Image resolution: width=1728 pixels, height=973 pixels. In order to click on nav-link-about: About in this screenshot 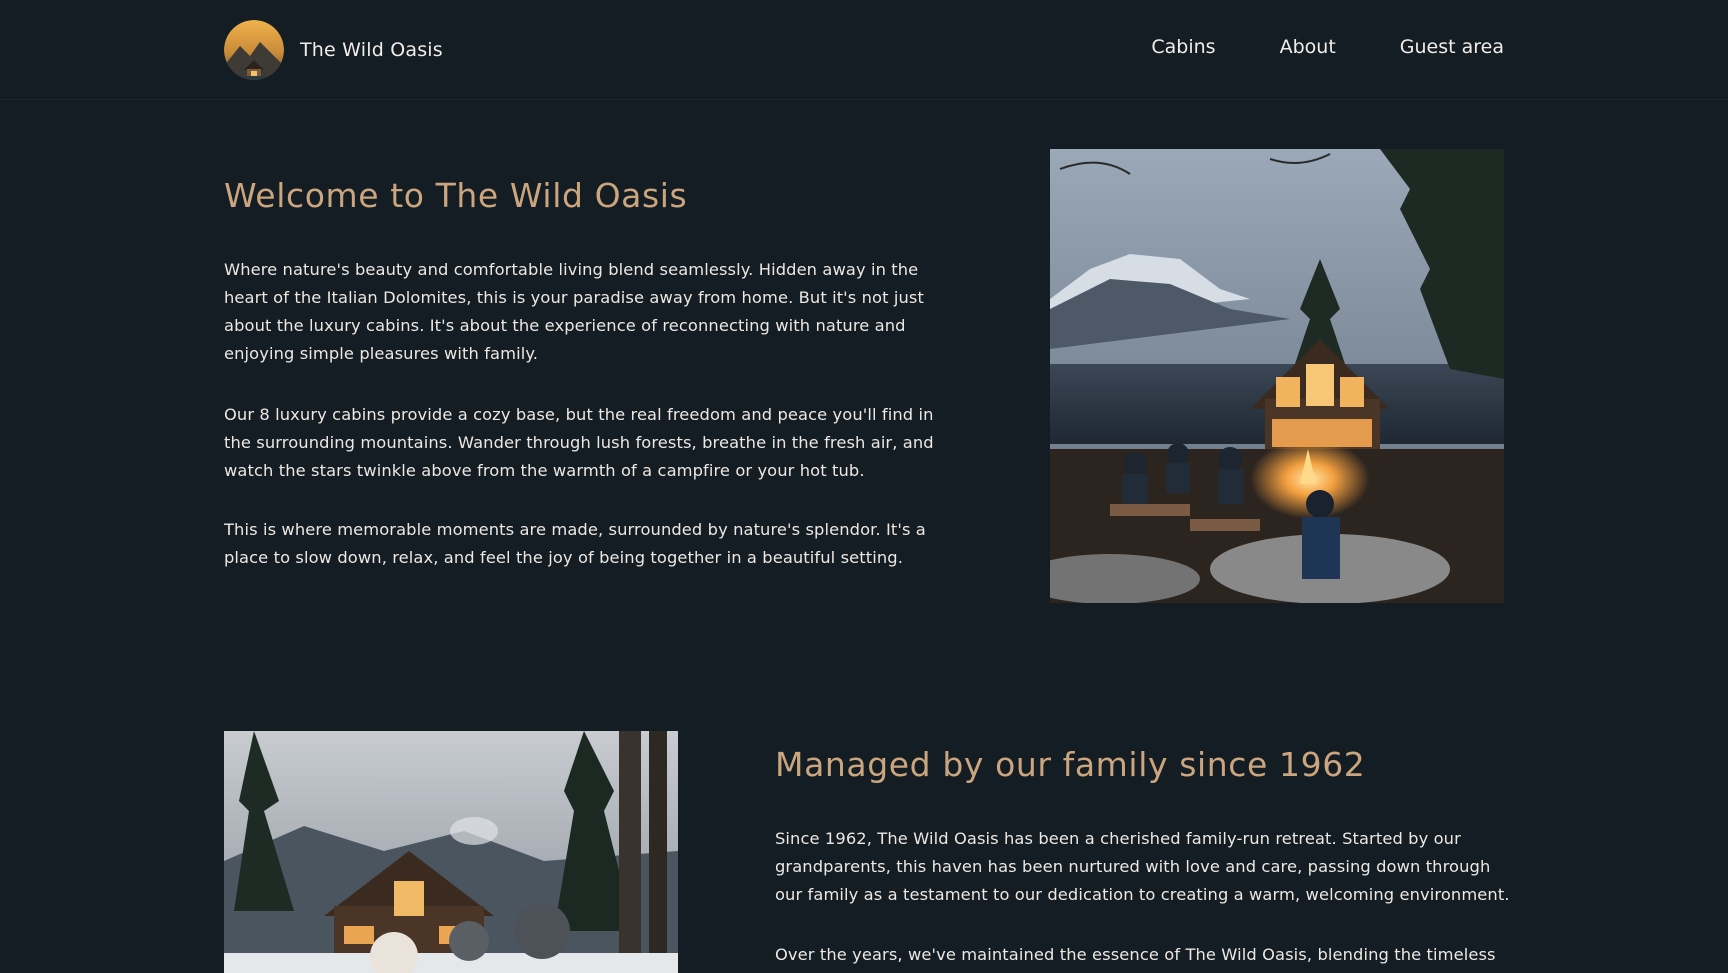, I will do `click(1308, 47)`.